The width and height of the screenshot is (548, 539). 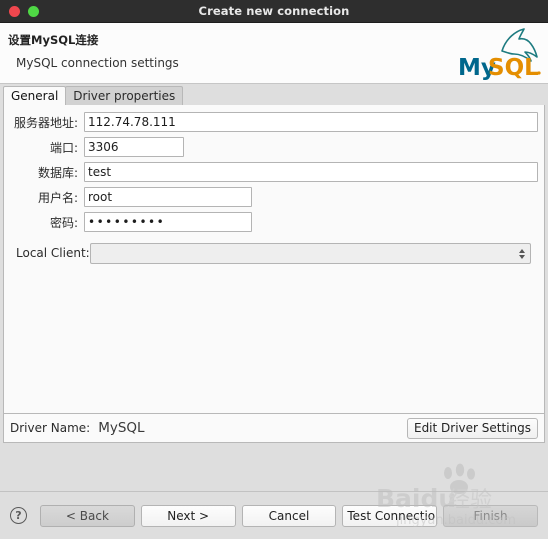 What do you see at coordinates (274, 467) in the screenshot?
I see `dialog-spacer` at bounding box center [274, 467].